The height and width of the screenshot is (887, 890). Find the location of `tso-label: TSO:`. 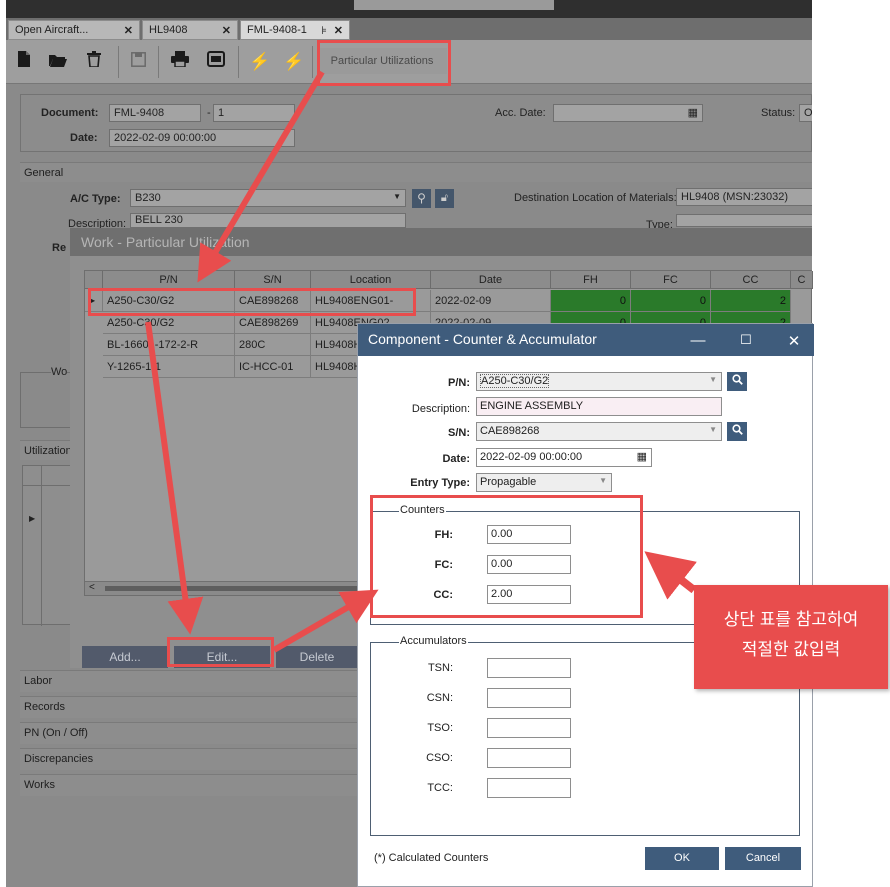

tso-label: TSO: is located at coordinates (440, 728).